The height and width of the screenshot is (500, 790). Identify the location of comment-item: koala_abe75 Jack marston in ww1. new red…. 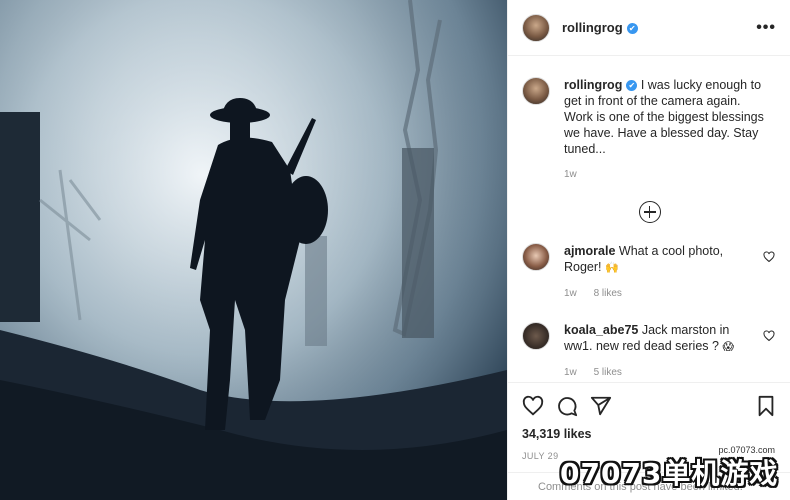
(649, 351).